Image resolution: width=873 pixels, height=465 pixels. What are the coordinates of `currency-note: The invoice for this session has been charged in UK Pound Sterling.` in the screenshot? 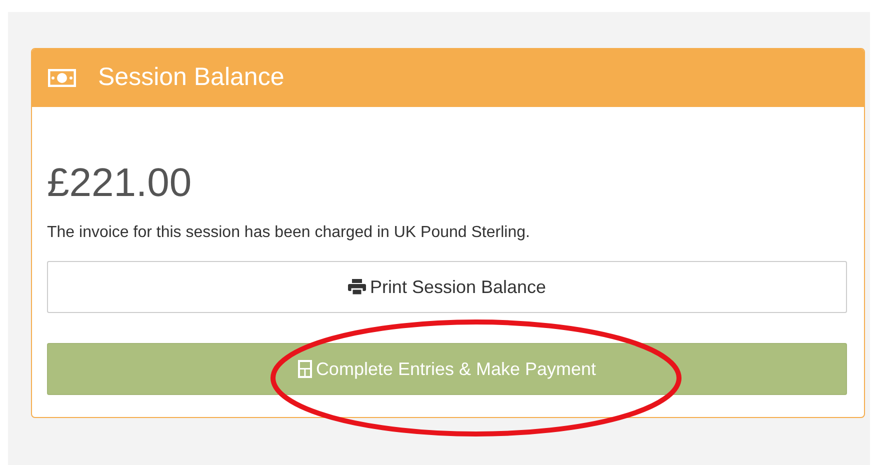 It's located at (289, 233).